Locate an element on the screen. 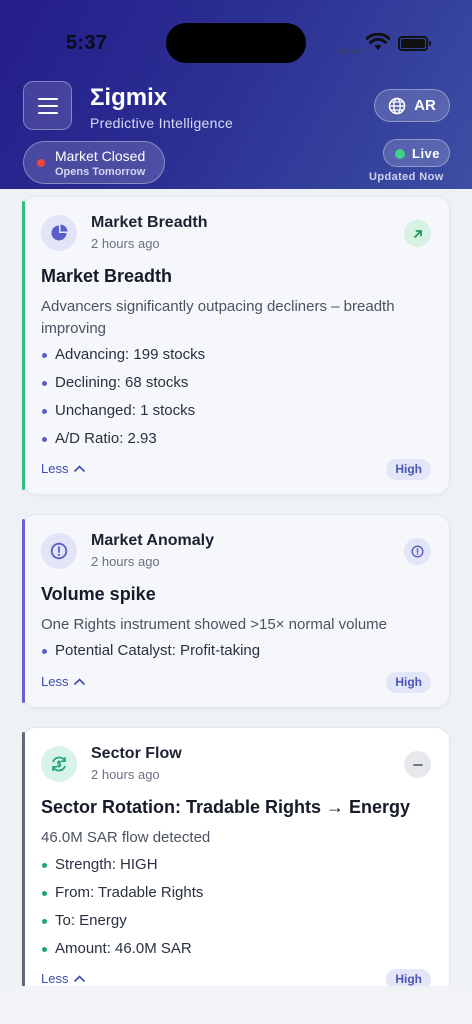  card-headline: Volume spike is located at coordinates (98, 594).